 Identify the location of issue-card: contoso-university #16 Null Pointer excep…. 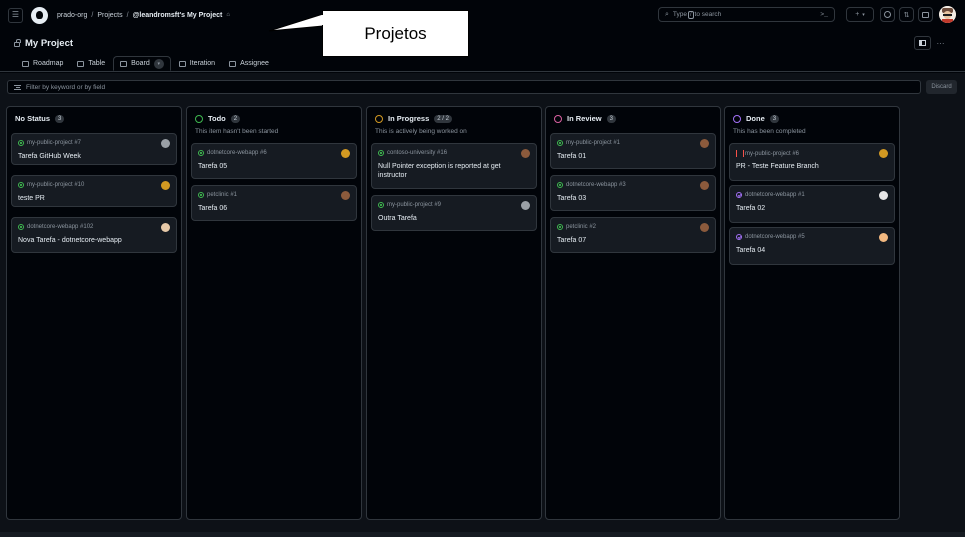
(454, 166).